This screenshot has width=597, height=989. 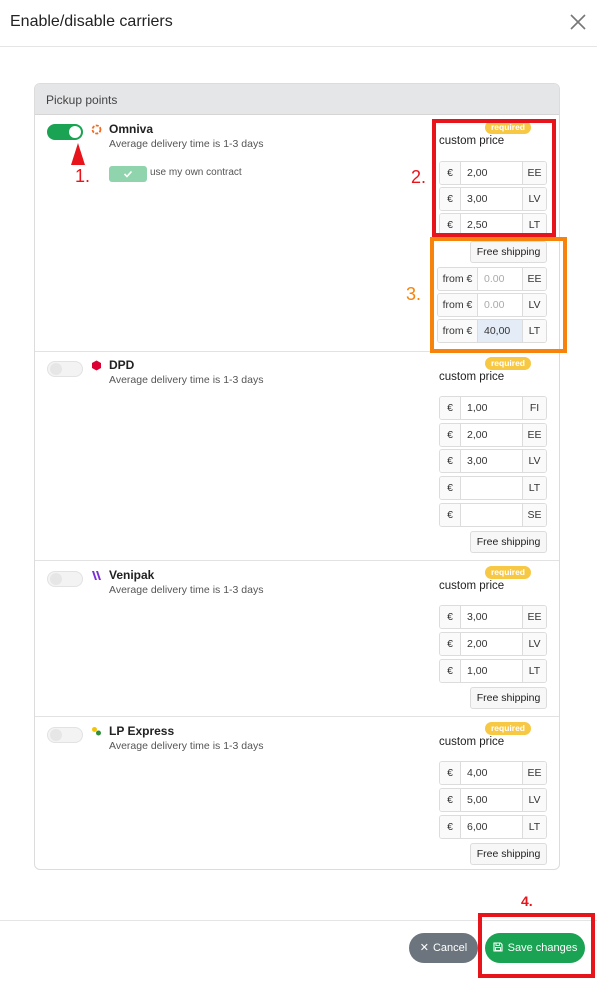 What do you see at coordinates (65, 579) in the screenshot?
I see `venipak-toggle` at bounding box center [65, 579].